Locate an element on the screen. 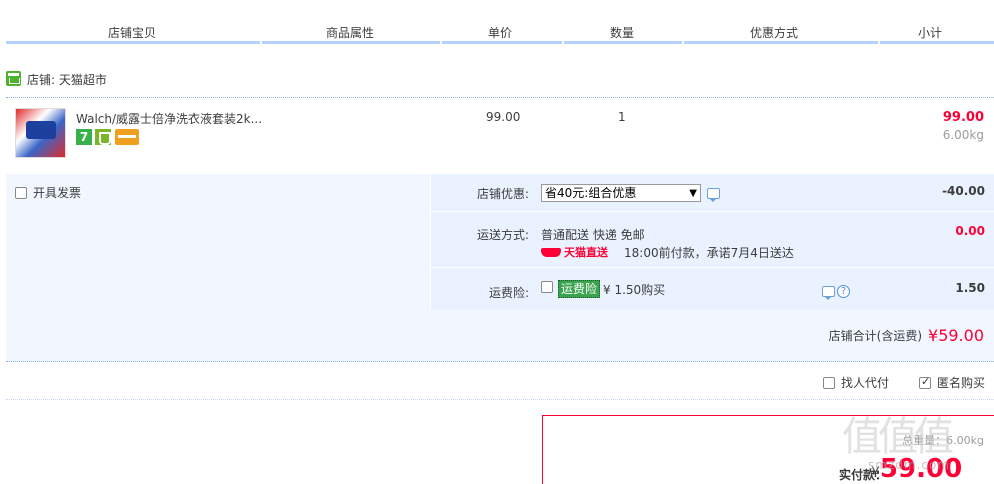 This screenshot has height=484, width=994. store-total: 店铺合计(含运费) ¥59.00 is located at coordinates (906, 335).